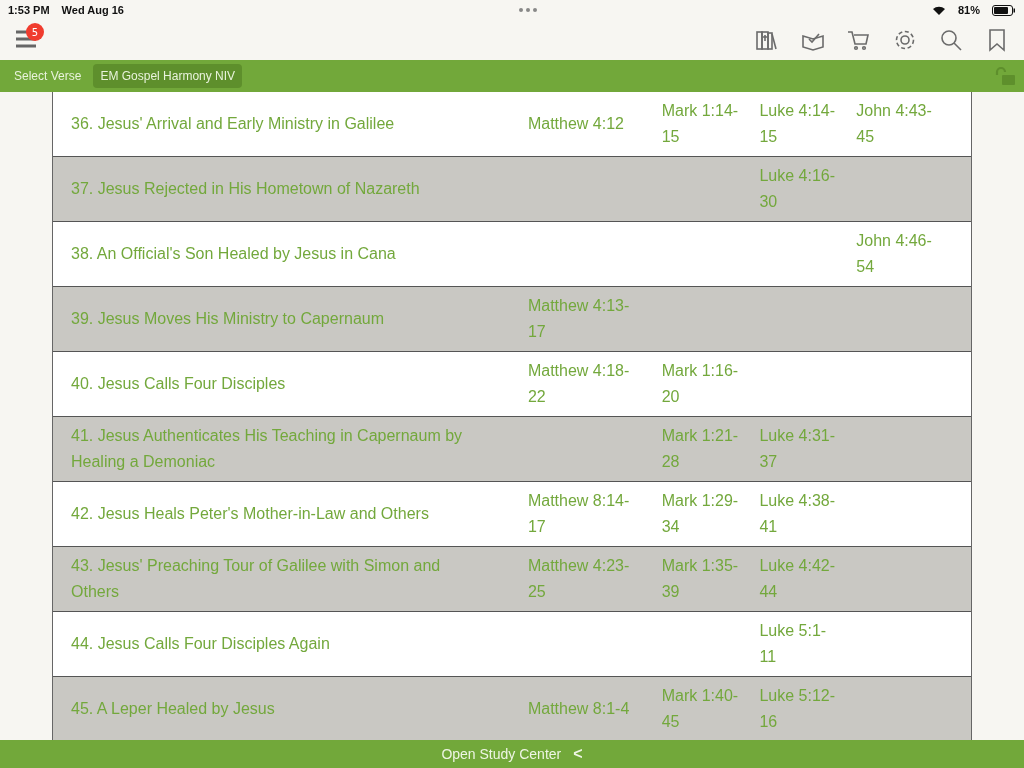 The image size is (1024, 768). What do you see at coordinates (35, 32) in the screenshot?
I see `notification-badge: 5` at bounding box center [35, 32].